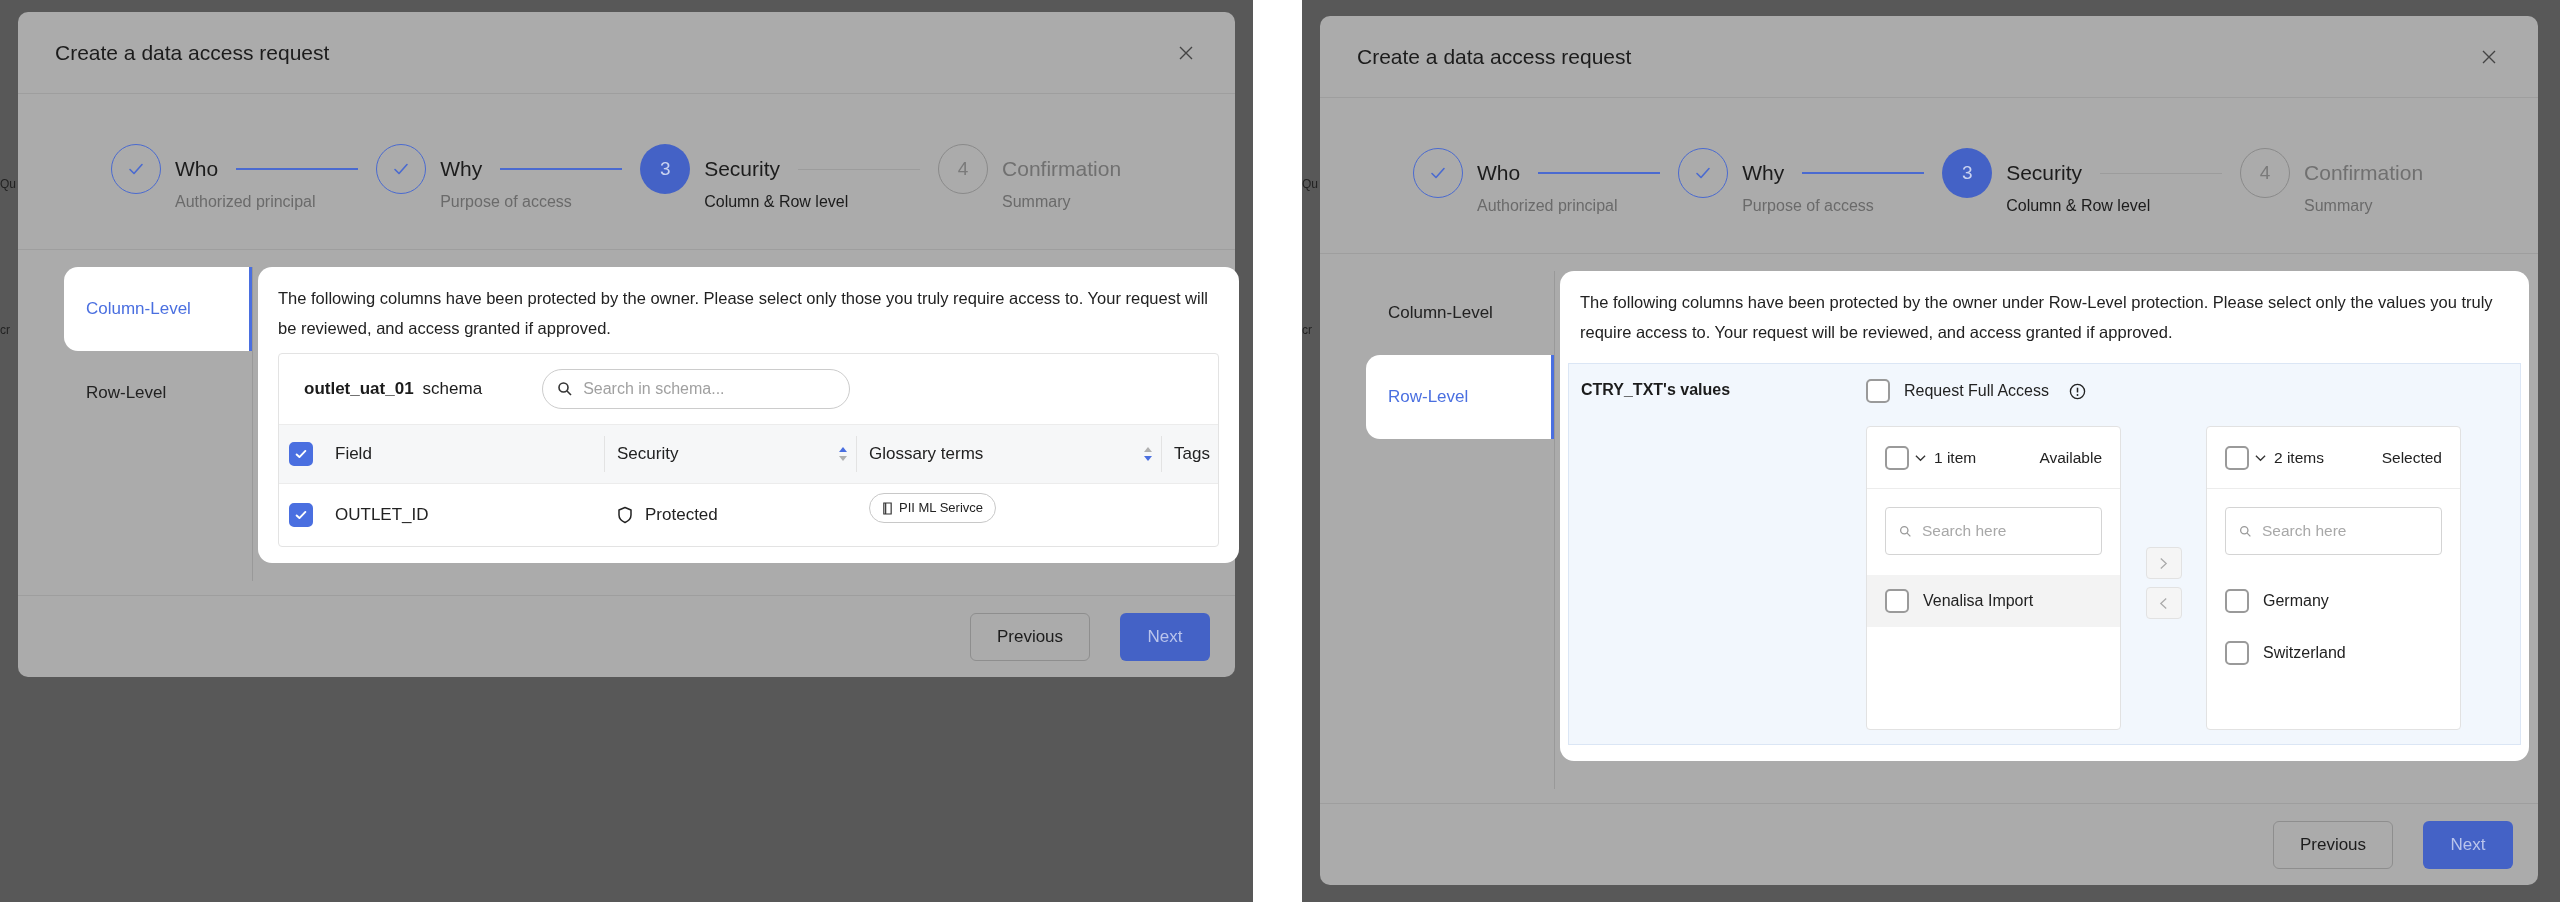 This screenshot has height=902, width=2560. I want to click on column-header: Field, so click(353, 454).